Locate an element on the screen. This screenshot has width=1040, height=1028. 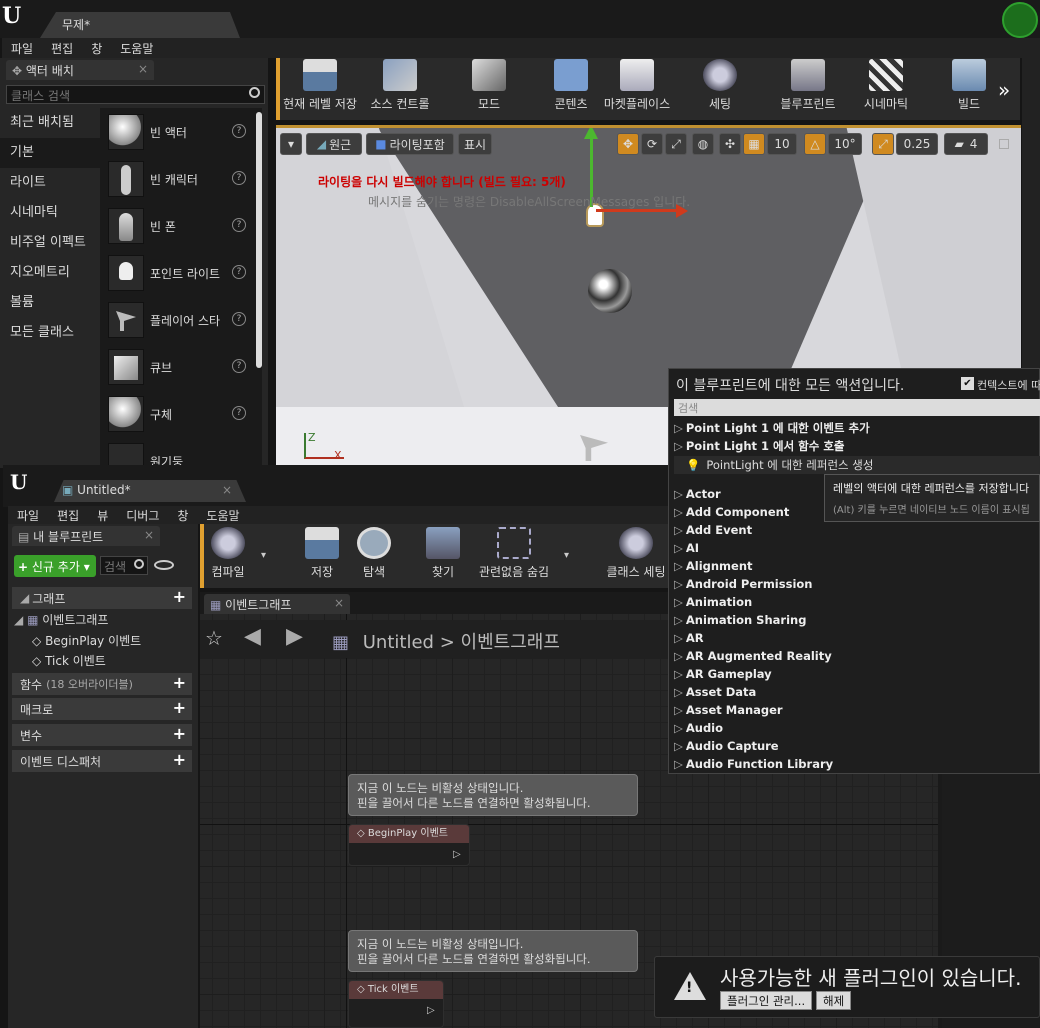
actor-item-sphere: 구체? is located at coordinates (183, 416).